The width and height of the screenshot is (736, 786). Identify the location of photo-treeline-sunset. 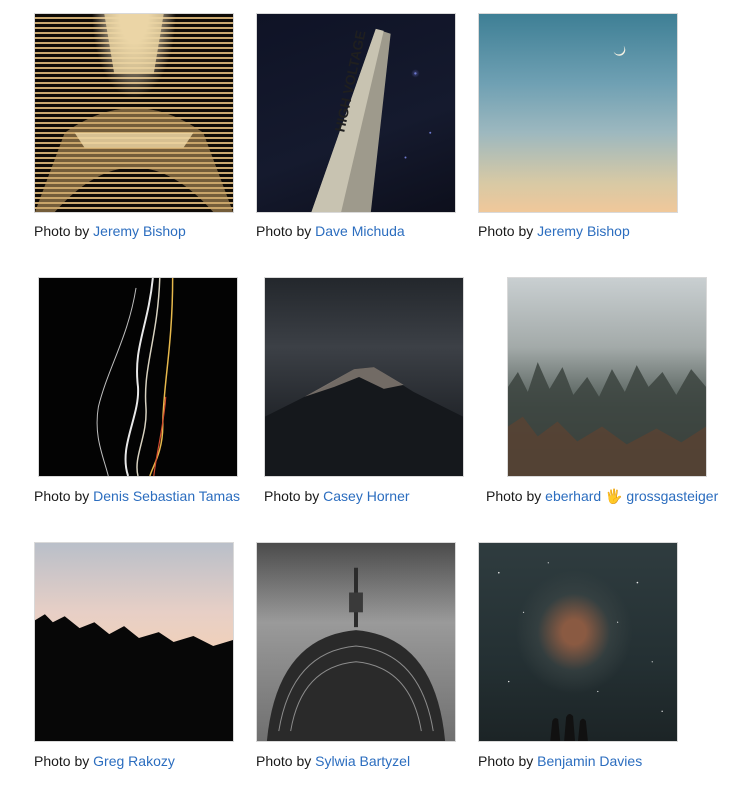
(134, 642).